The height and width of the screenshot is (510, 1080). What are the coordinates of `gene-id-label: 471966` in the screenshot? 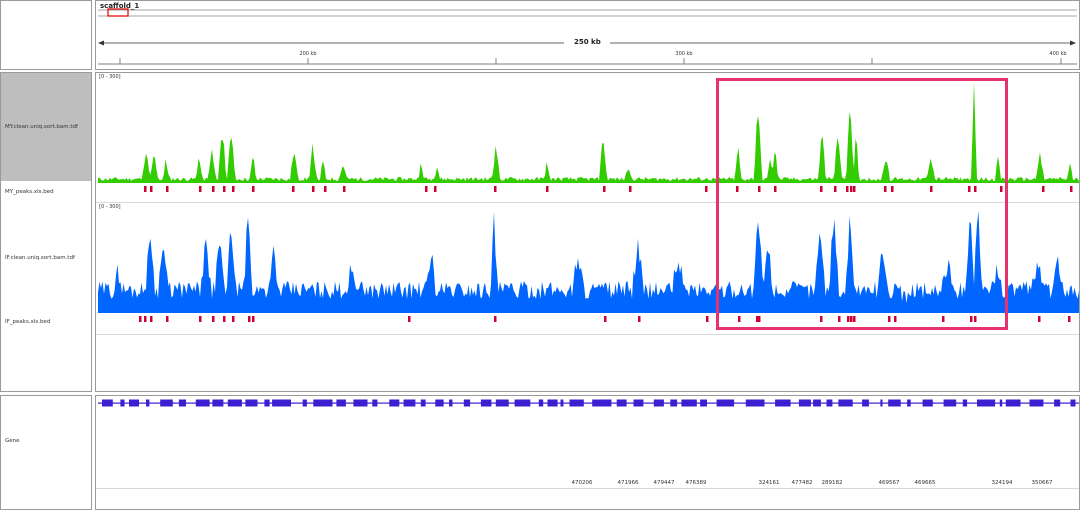 It's located at (628, 483).